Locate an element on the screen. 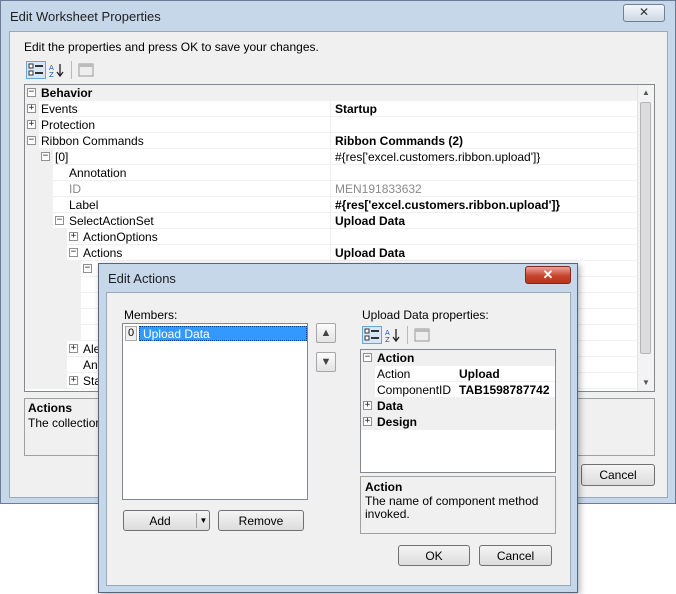 The height and width of the screenshot is (594, 676). grid-row: + Data is located at coordinates (458, 406).